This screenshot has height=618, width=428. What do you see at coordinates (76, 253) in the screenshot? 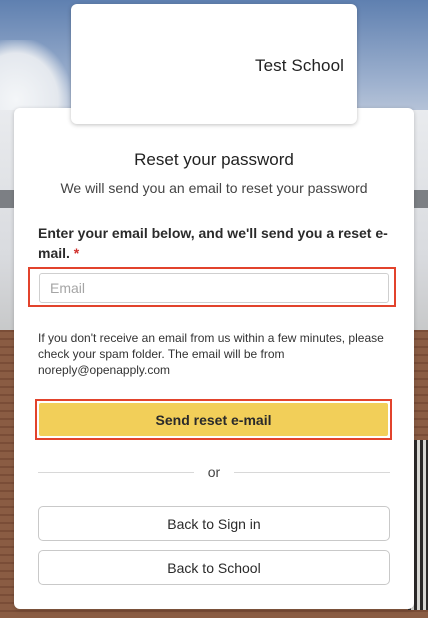
I see `required-asterisk: *` at bounding box center [76, 253].